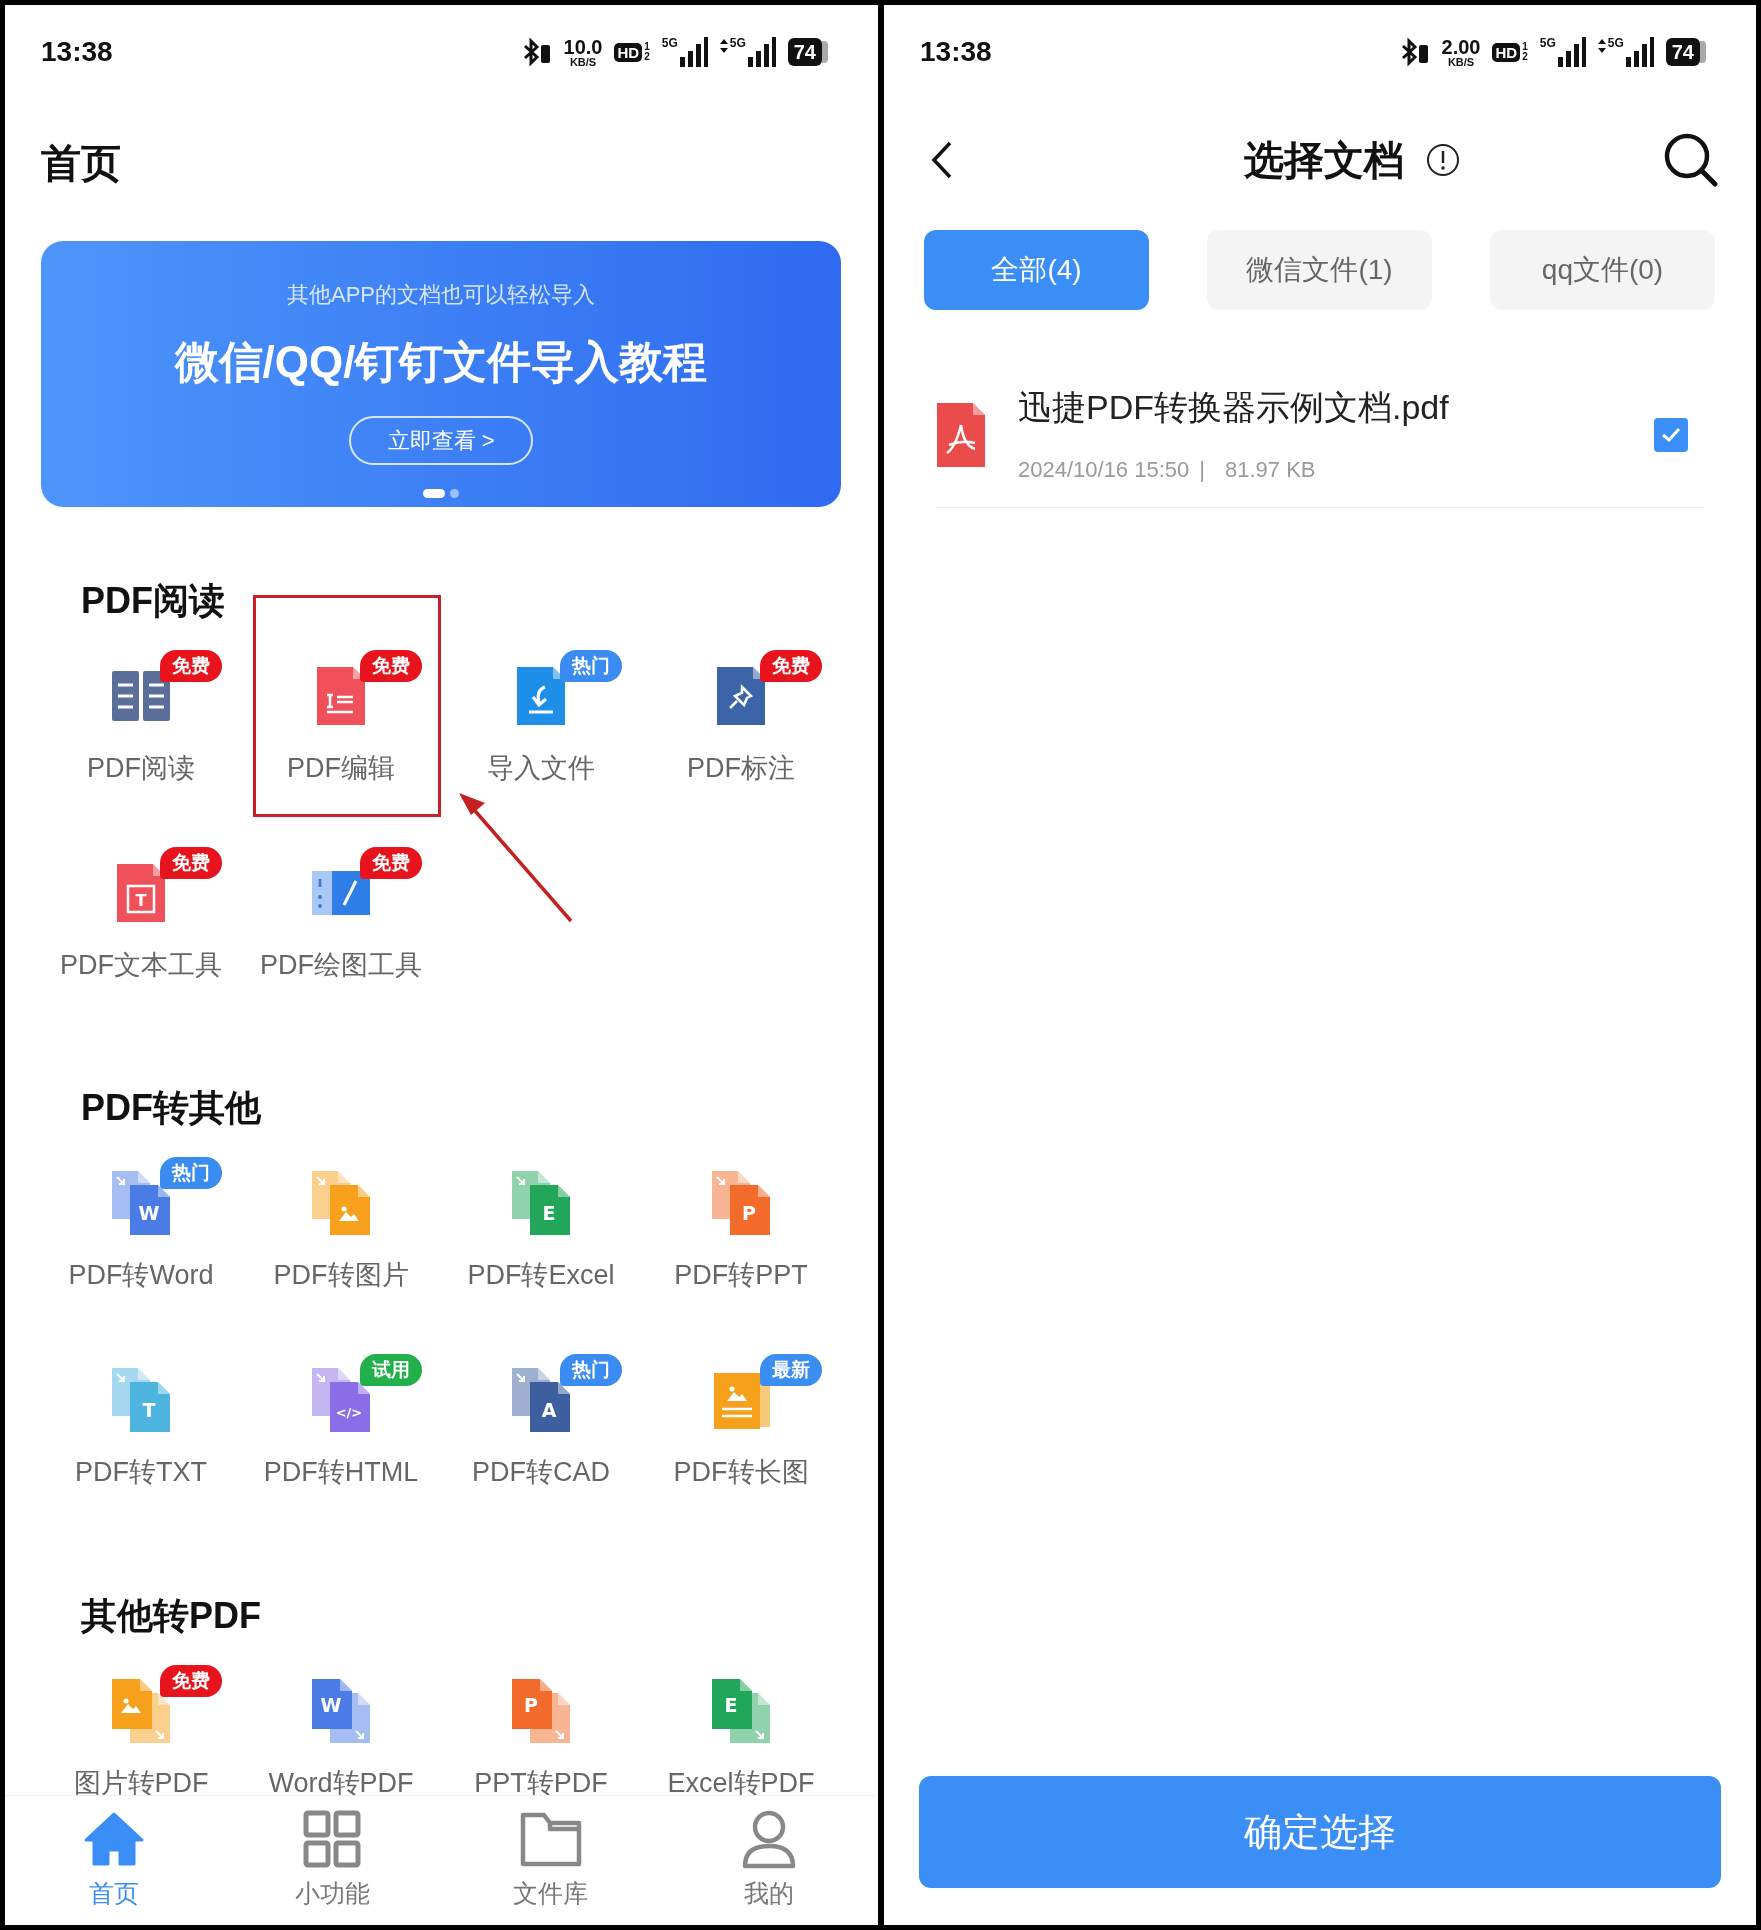 This screenshot has height=1930, width=1761. Describe the element at coordinates (541, 768) in the screenshot. I see `feature-link: 导入文件` at that location.